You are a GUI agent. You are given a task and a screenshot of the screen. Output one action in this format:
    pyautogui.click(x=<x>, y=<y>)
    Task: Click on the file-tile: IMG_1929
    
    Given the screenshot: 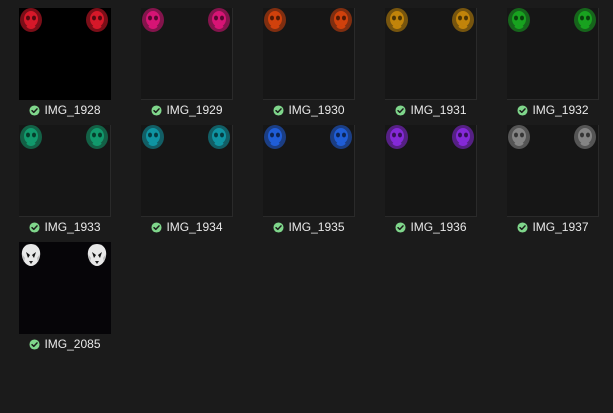 What is the action you would take?
    pyautogui.click(x=187, y=59)
    